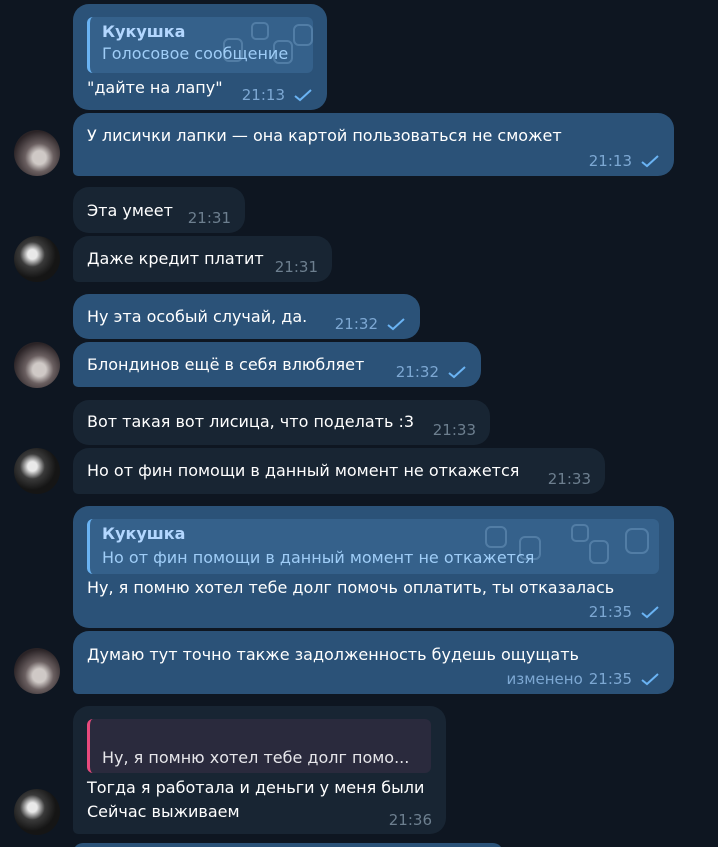 Image resolution: width=718 pixels, height=847 pixels. I want to click on message-text: Вот такая вот лисица, что поделать :3, so click(251, 421).